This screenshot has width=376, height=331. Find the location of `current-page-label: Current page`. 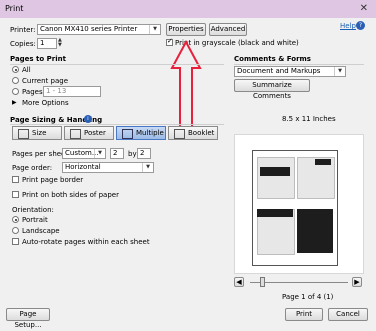

current-page-label: Current page is located at coordinates (45, 81).